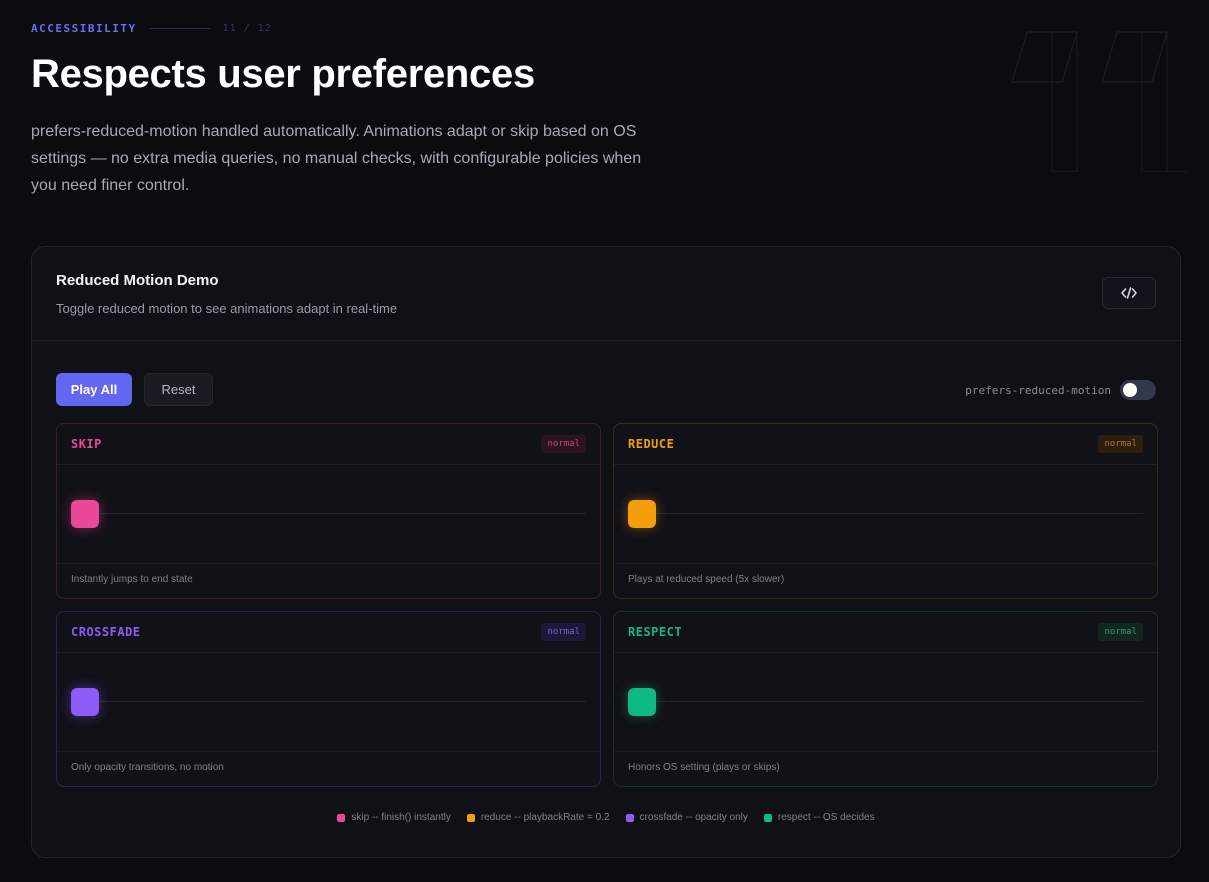  Describe the element at coordinates (328, 444) in the screenshot. I see `panel-header: SKIP normal` at that location.